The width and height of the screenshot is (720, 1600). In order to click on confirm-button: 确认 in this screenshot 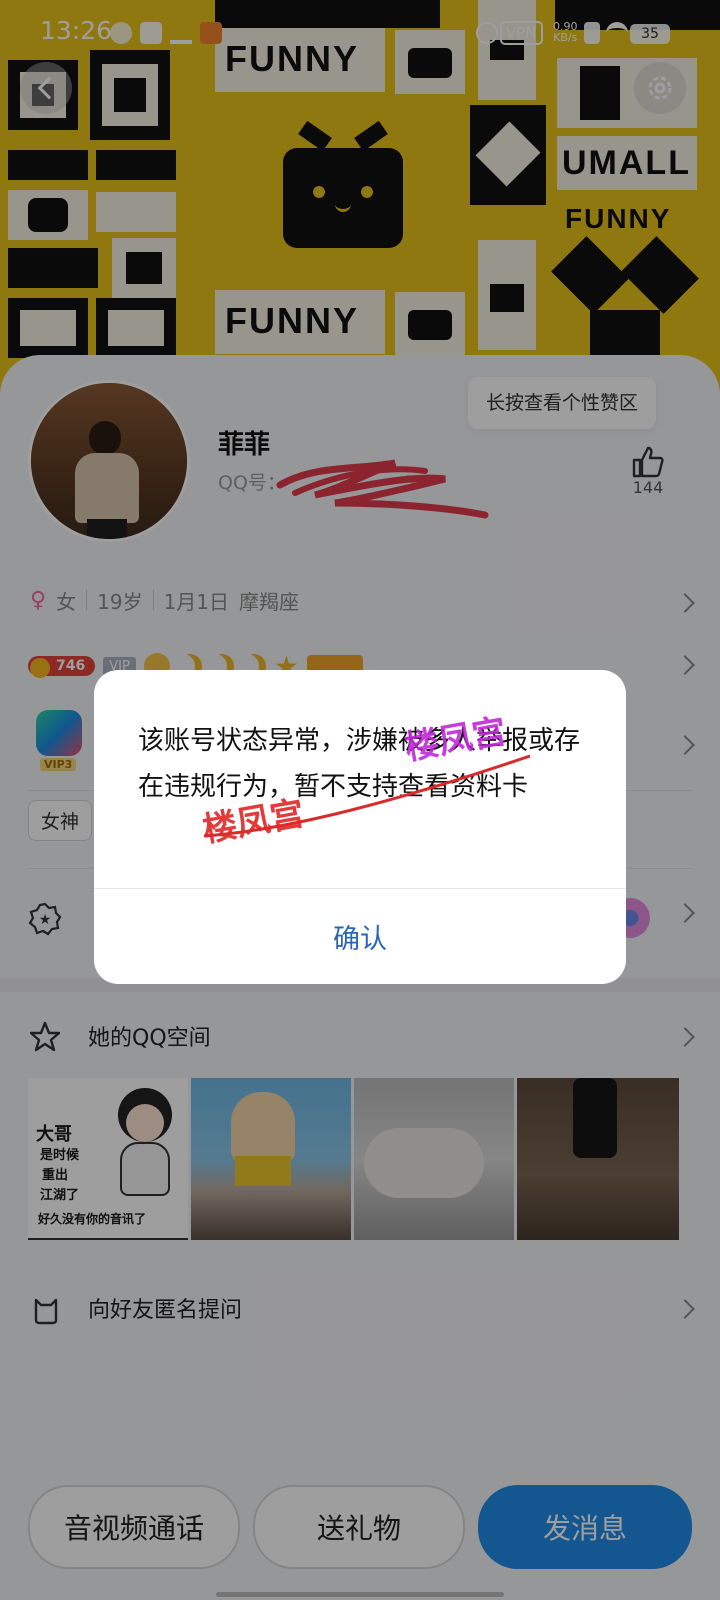, I will do `click(360, 936)`.